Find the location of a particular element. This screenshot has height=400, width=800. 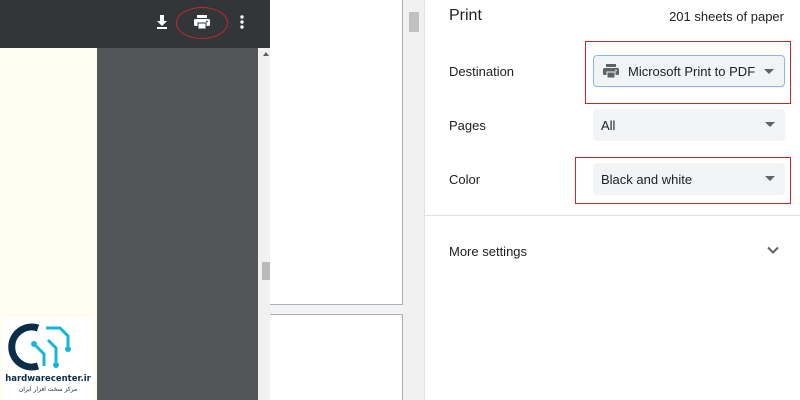

logo-mark-icon is located at coordinates (39, 347).